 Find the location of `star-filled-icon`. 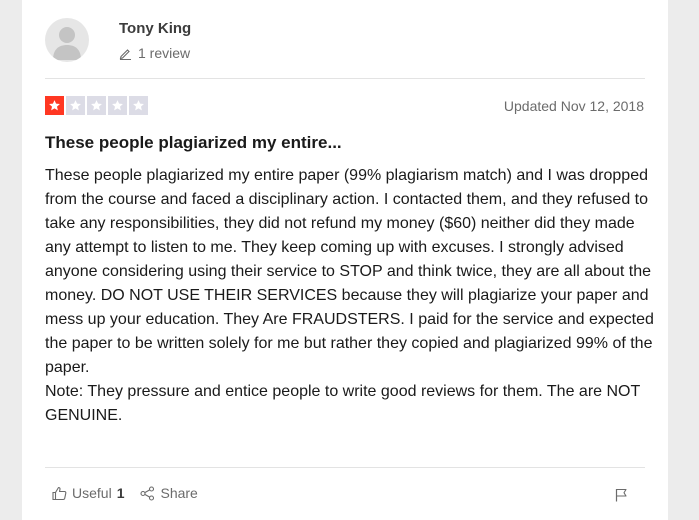

star-filled-icon is located at coordinates (54, 105).